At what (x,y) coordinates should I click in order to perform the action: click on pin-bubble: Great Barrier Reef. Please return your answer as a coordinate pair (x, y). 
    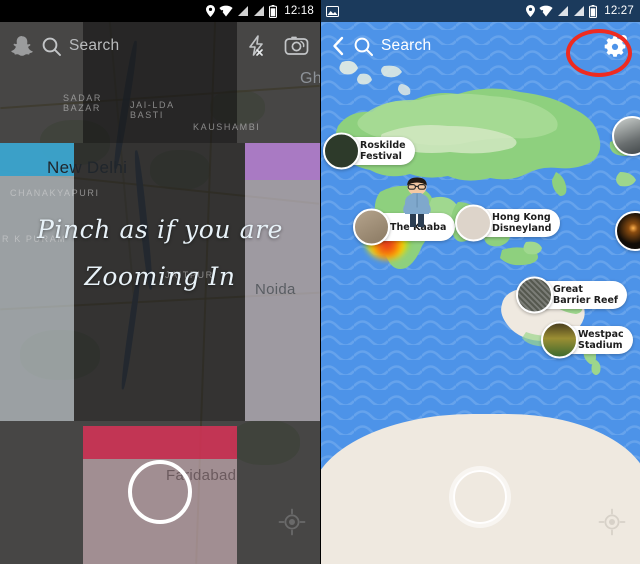
    Looking at the image, I should click on (572, 295).